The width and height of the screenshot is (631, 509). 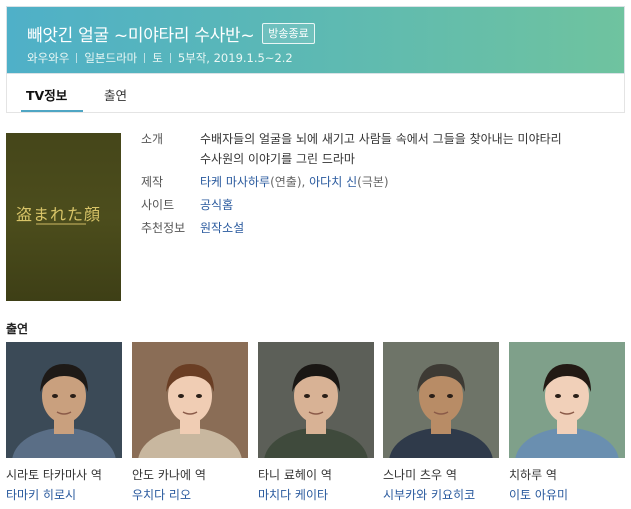 I want to click on cast-actor-link: 타마키 히로시, so click(x=41, y=494).